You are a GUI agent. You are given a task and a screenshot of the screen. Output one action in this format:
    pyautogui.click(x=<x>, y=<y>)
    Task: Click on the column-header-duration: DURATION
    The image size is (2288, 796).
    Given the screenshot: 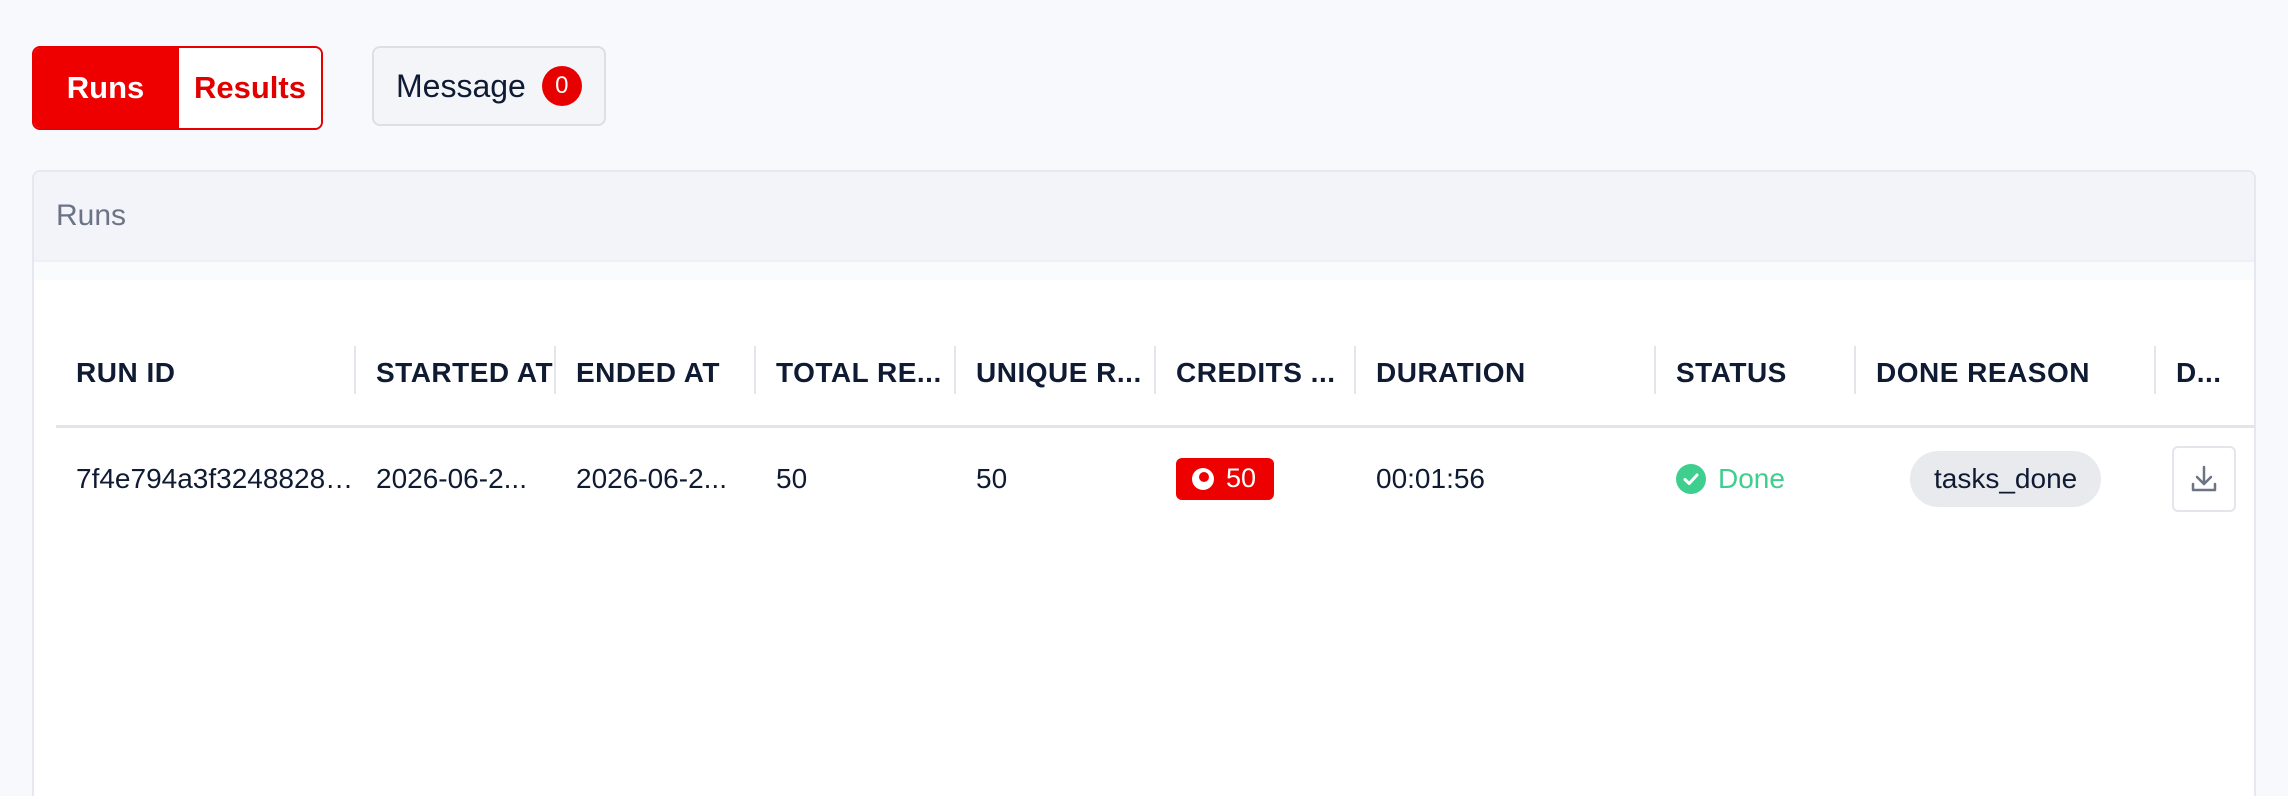 What is the action you would take?
    pyautogui.click(x=1506, y=375)
    